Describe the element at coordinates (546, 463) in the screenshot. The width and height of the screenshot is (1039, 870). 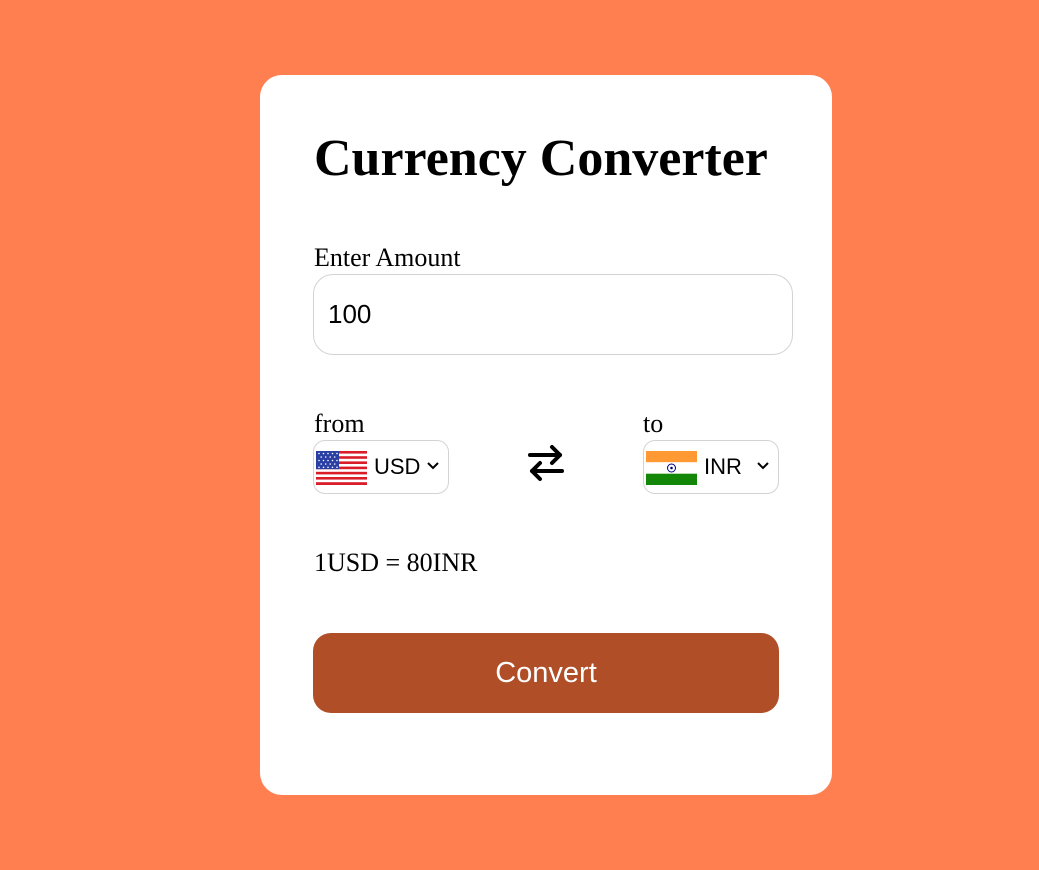
I see `swap-arrows-icon` at that location.